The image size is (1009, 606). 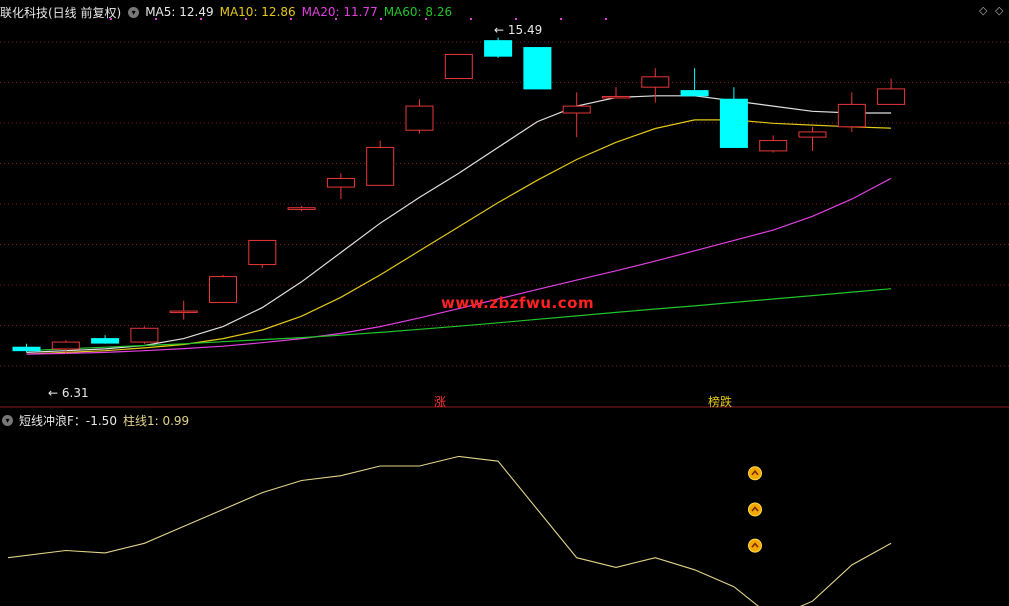 What do you see at coordinates (440, 401) in the screenshot?
I see `signal-up-label: 涨` at bounding box center [440, 401].